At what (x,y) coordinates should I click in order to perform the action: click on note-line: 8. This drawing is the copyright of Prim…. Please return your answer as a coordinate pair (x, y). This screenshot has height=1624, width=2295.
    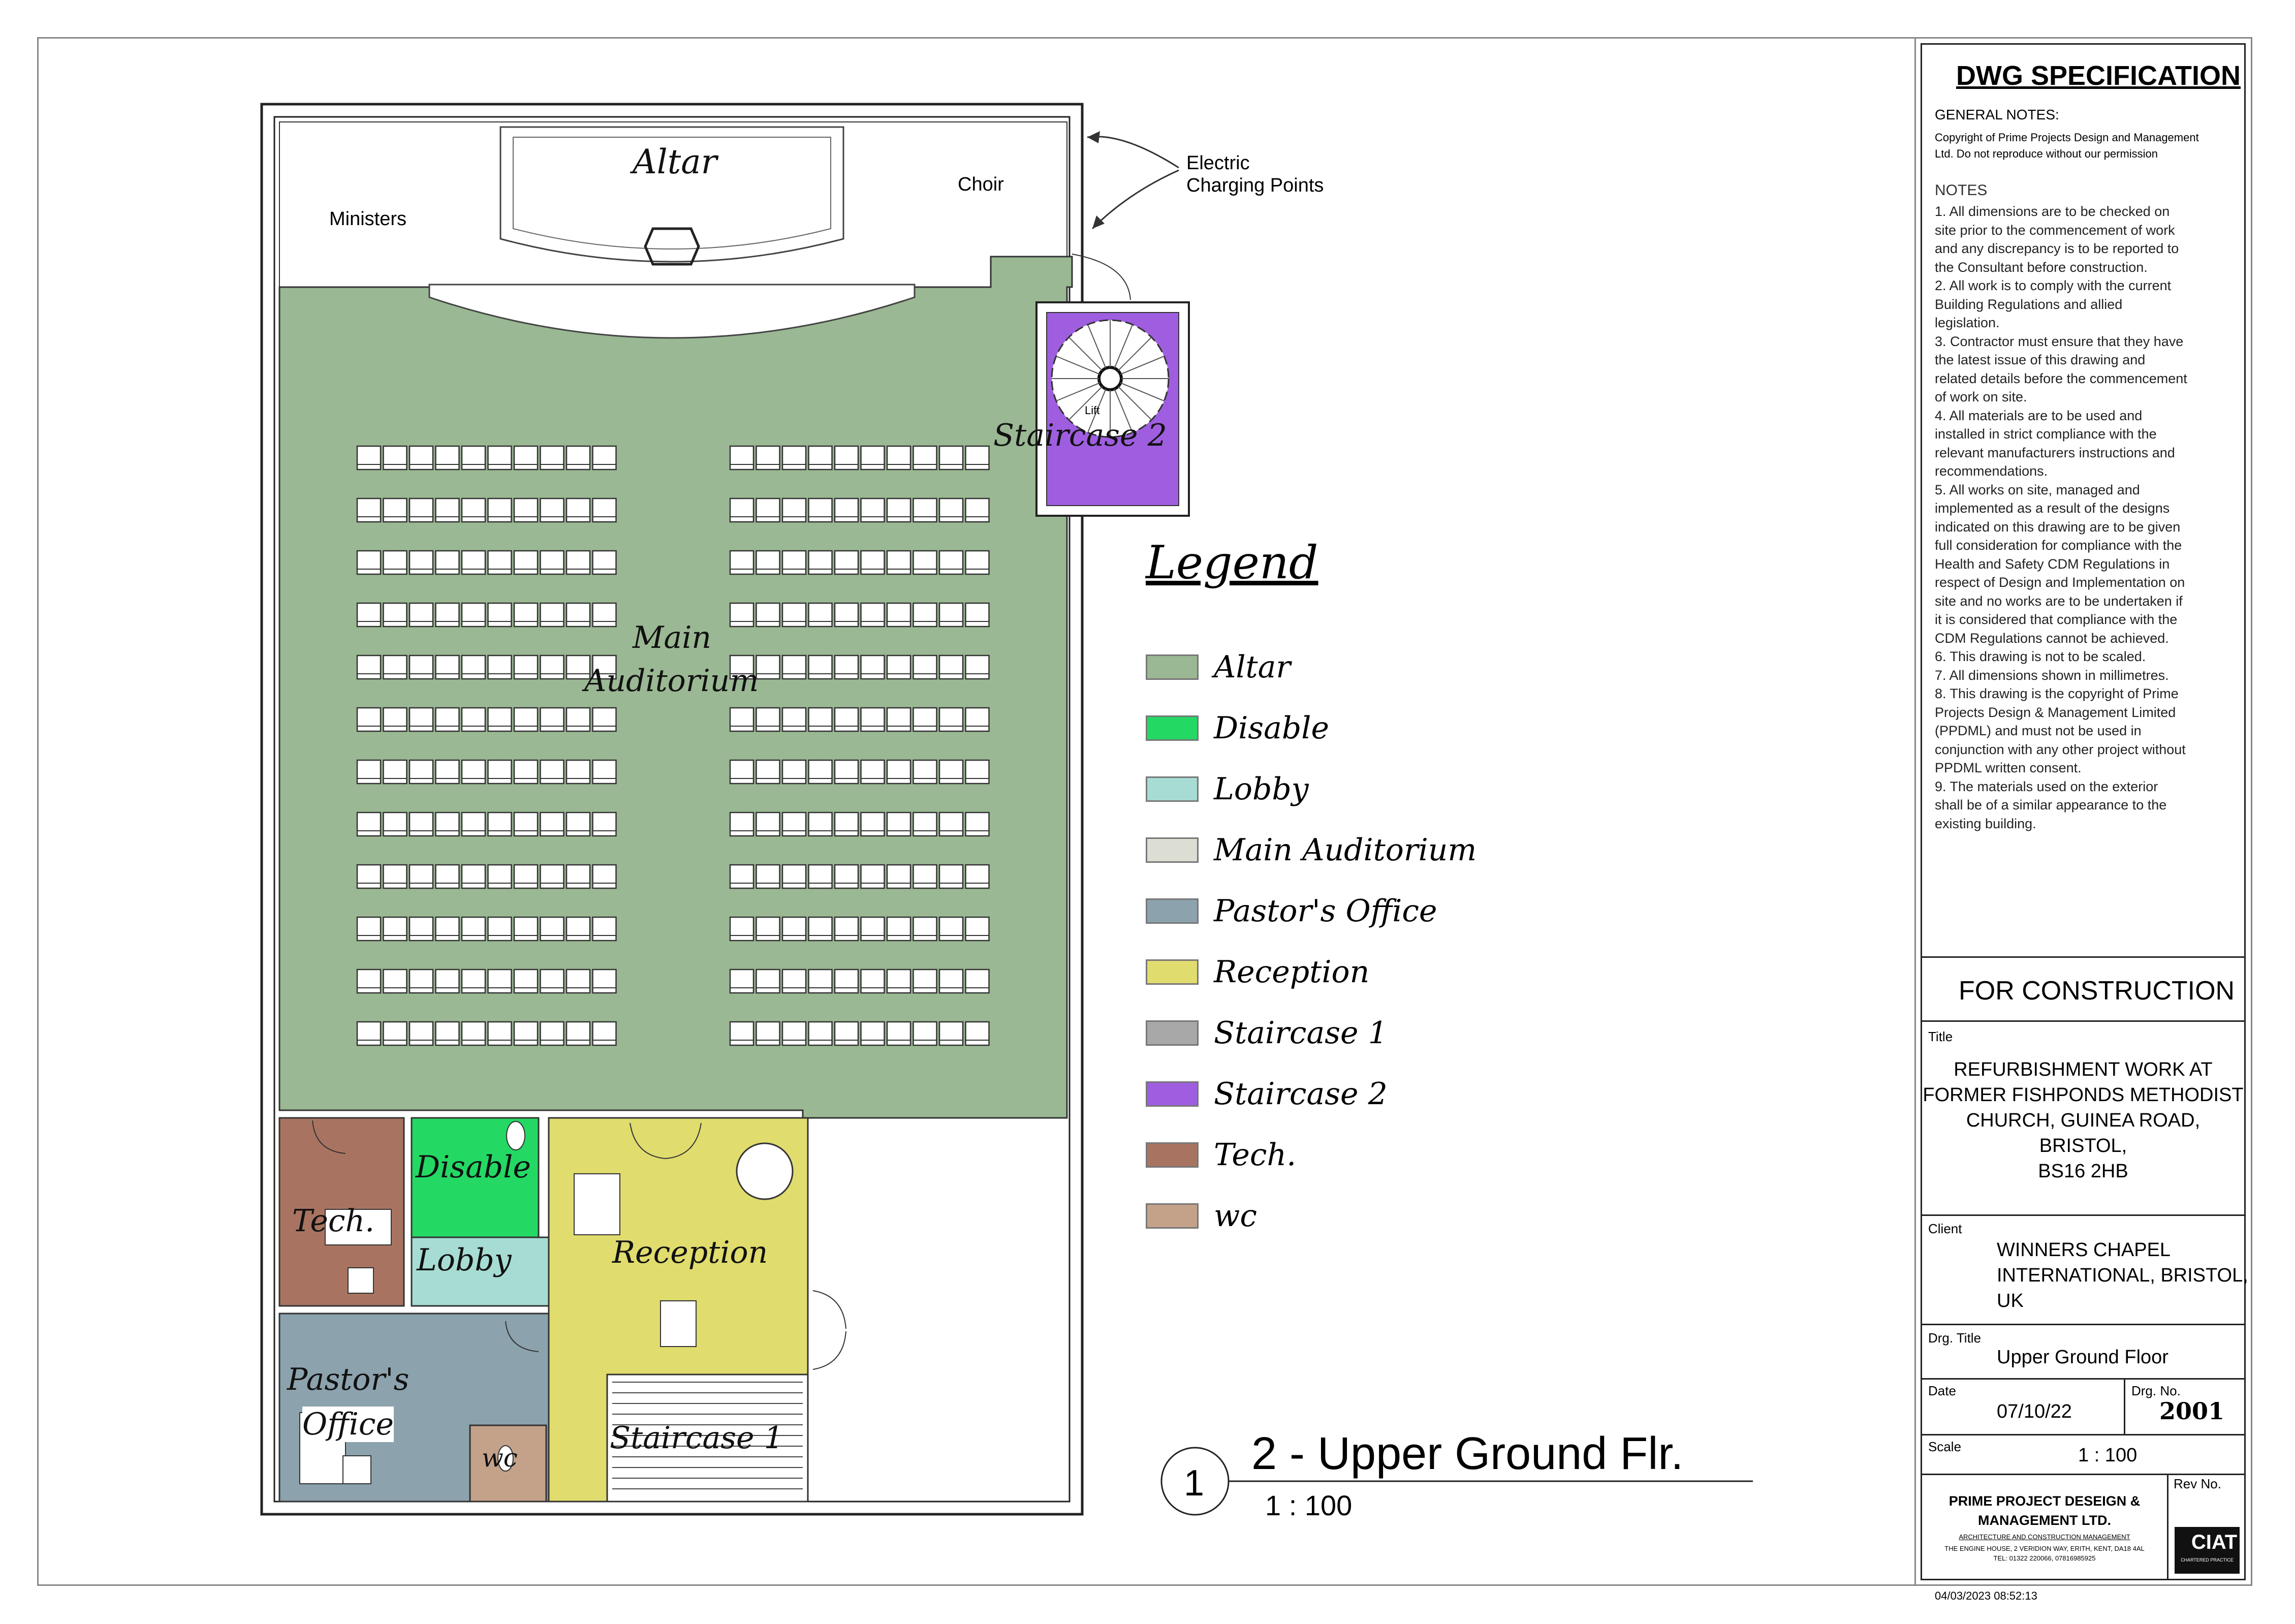
    Looking at the image, I should click on (2057, 693).